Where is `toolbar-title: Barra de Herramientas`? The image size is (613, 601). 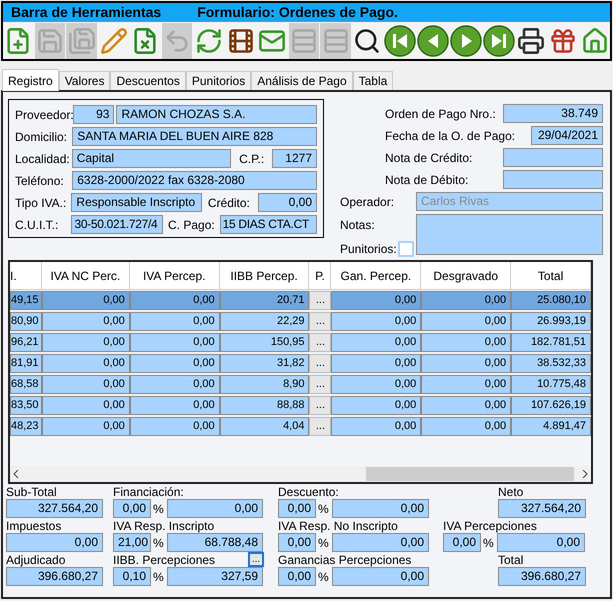
toolbar-title: Barra de Herramientas is located at coordinates (86, 12).